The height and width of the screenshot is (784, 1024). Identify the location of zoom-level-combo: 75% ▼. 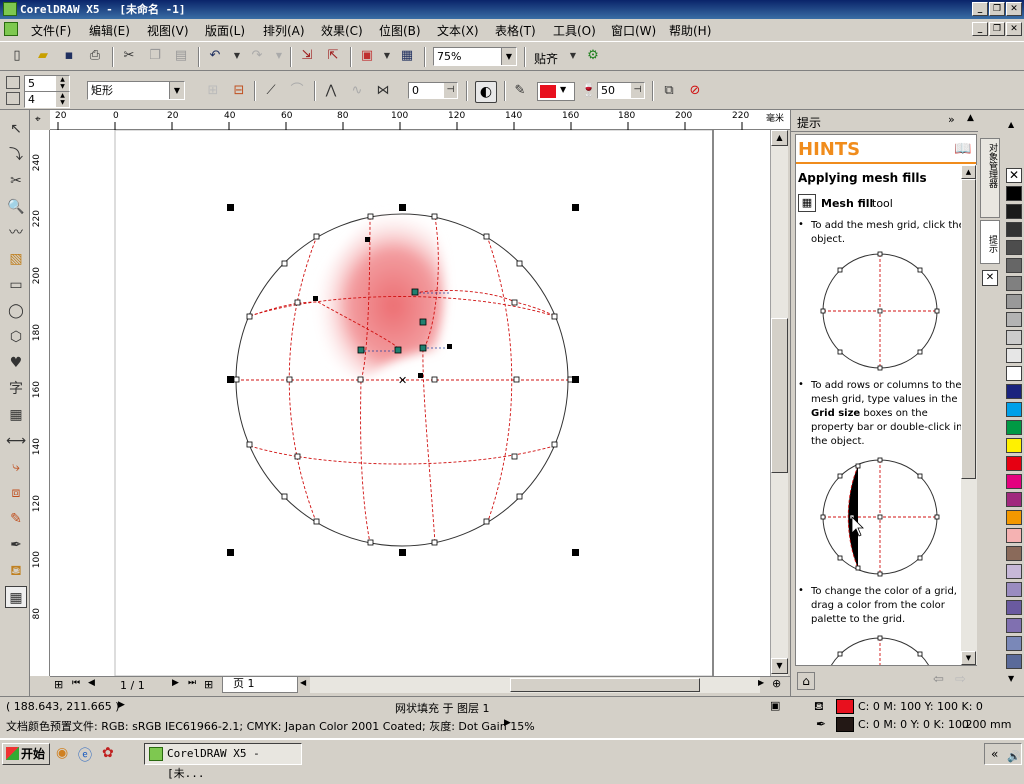
(475, 56).